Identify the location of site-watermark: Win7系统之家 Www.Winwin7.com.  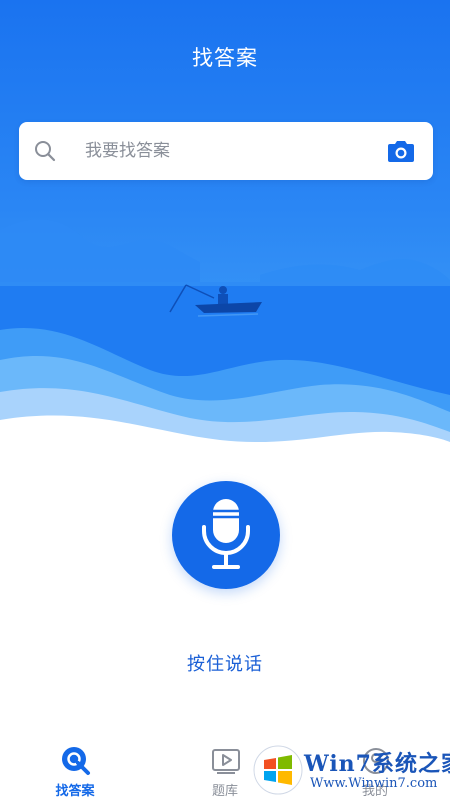
(350, 770).